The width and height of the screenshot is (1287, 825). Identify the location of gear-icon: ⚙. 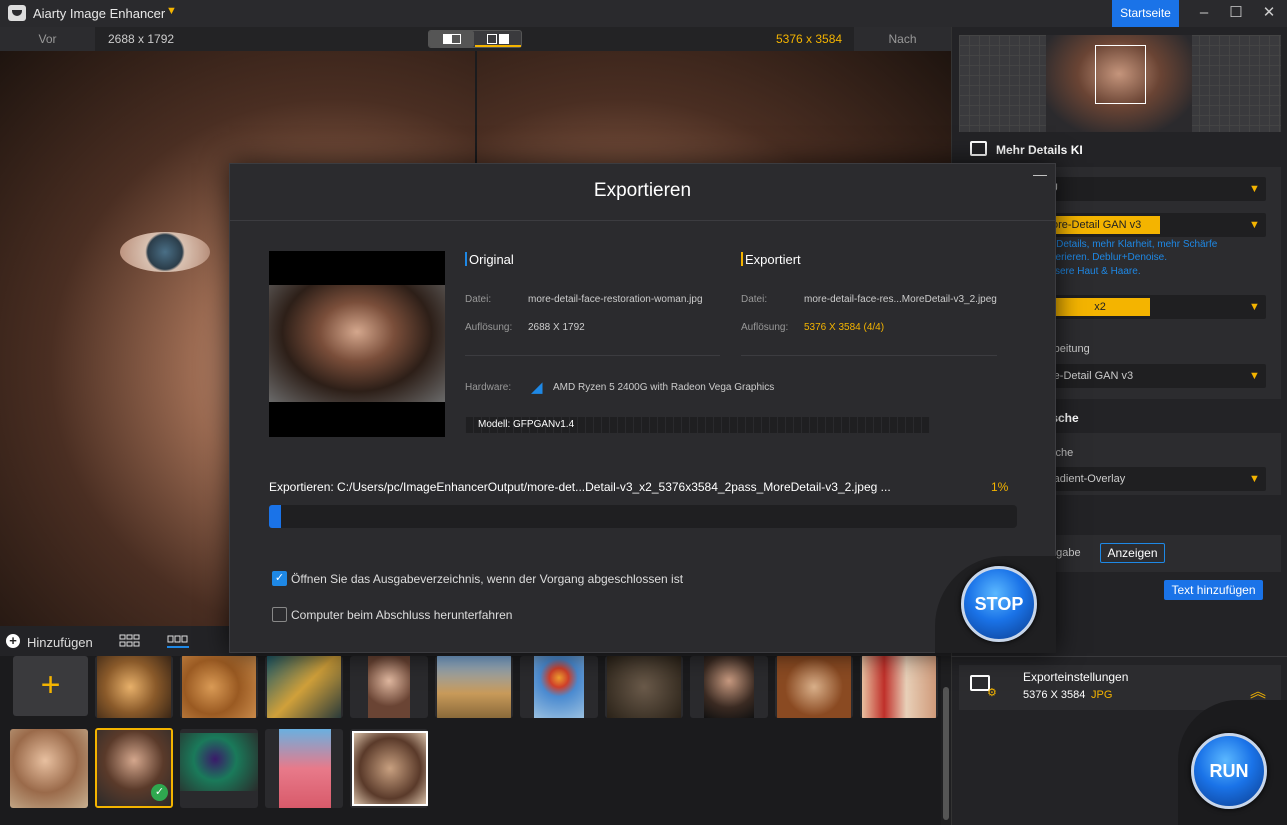
(992, 693).